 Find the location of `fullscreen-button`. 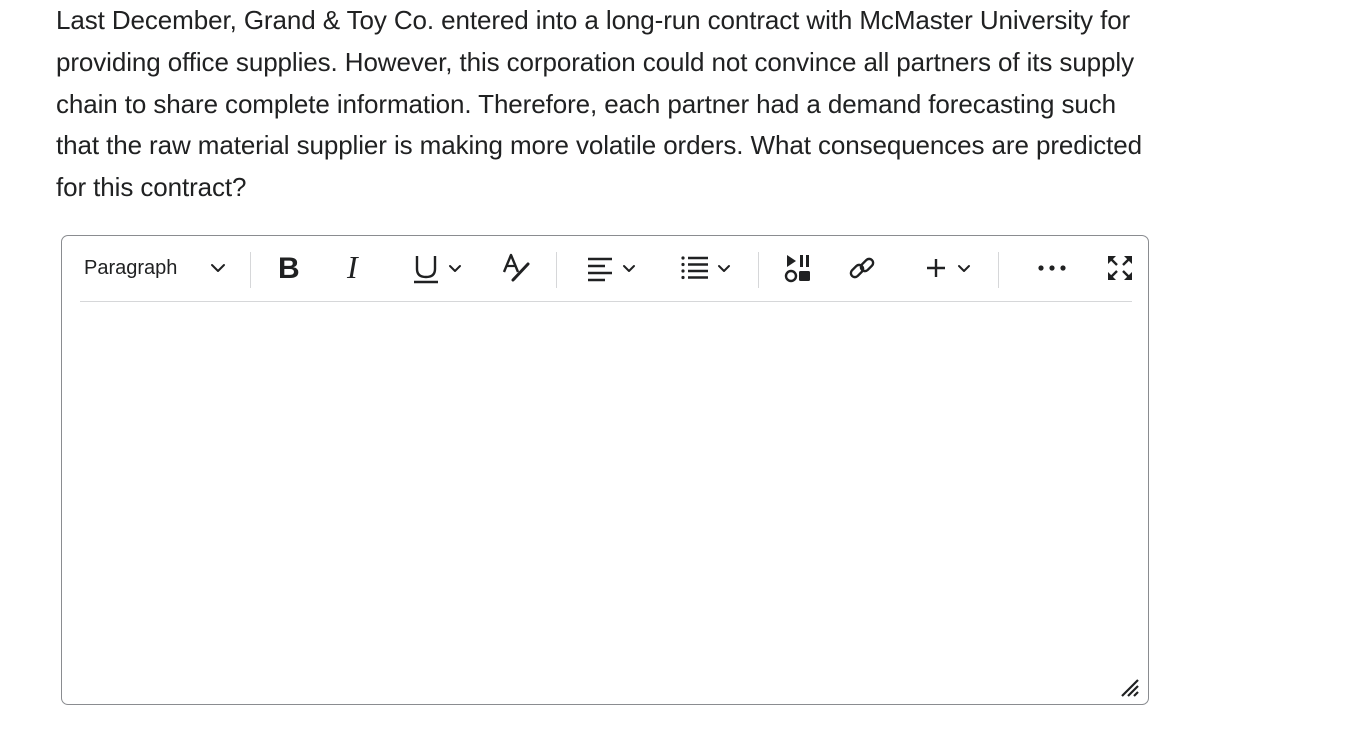

fullscreen-button is located at coordinates (1120, 268).